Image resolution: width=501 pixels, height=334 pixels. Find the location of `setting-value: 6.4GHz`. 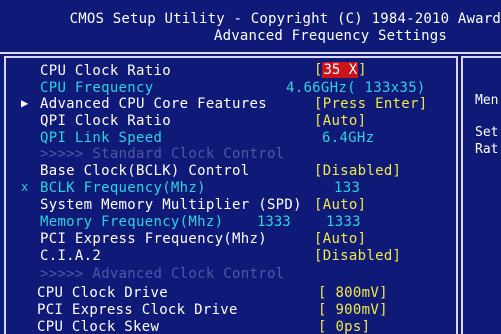

setting-value: 6.4GHz is located at coordinates (348, 138).